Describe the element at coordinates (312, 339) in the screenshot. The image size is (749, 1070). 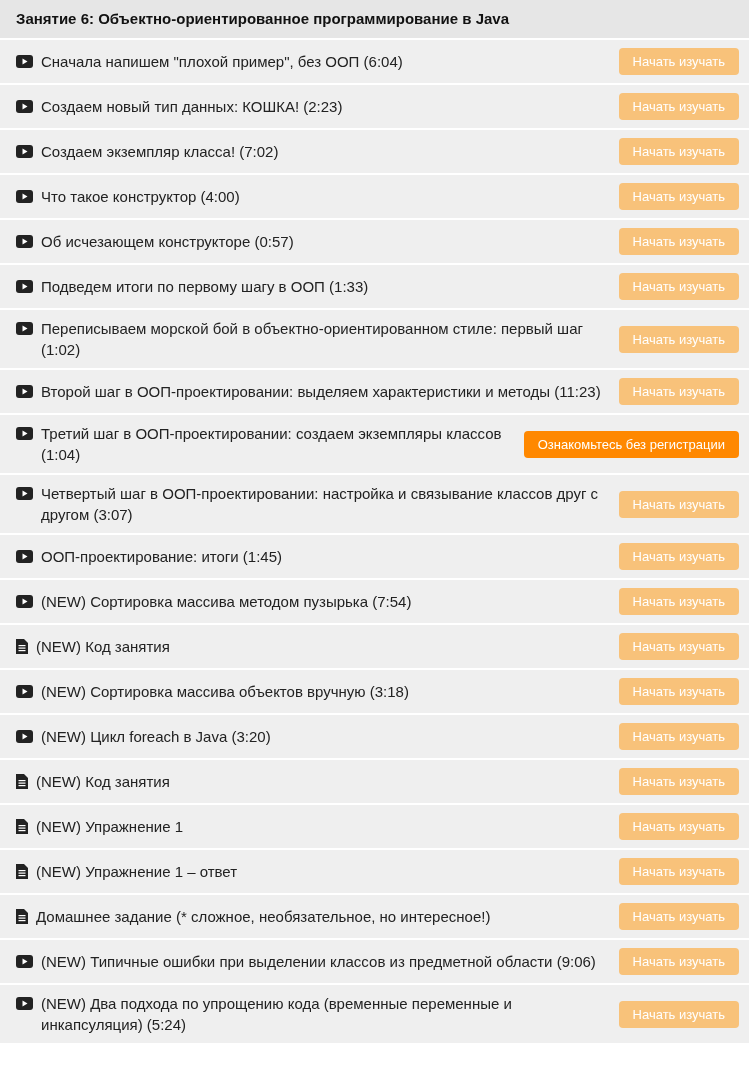
I see `lesson-title: Переписываем морской бой в объектно-ориентированном стиле: первый шаг (1:02)` at that location.